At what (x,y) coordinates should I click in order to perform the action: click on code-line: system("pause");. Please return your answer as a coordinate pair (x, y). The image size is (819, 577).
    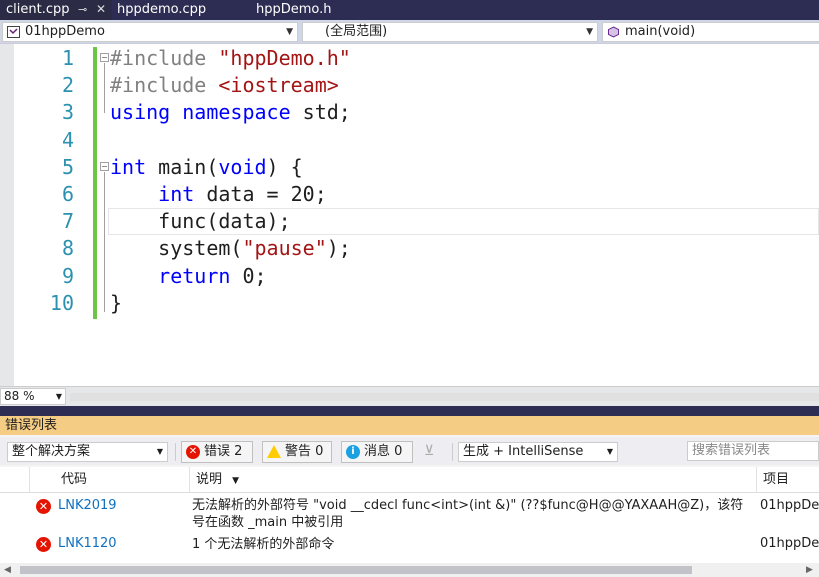
    Looking at the image, I should click on (230, 248).